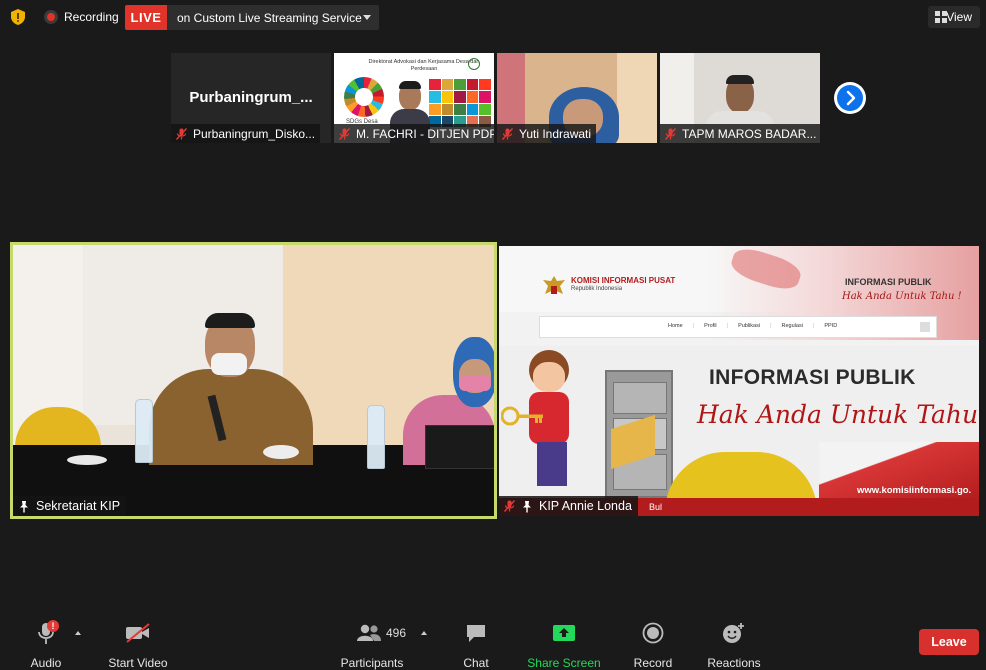  Describe the element at coordinates (656, 507) in the screenshot. I see `slide-partial-text: Bul` at that location.